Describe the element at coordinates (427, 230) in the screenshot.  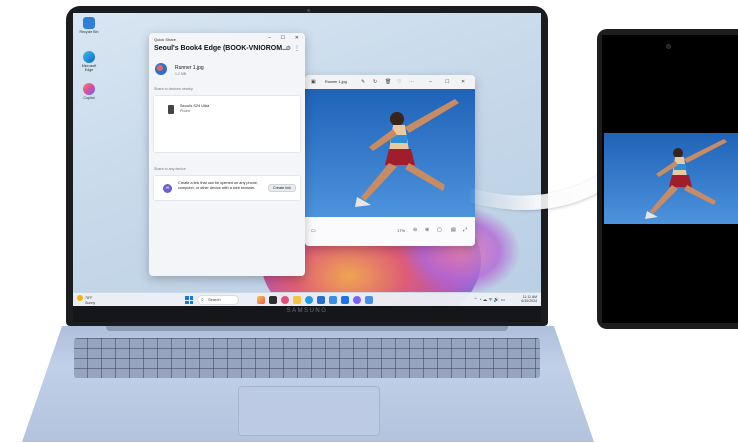
I see `zoom-in-icon: ⊕` at that location.